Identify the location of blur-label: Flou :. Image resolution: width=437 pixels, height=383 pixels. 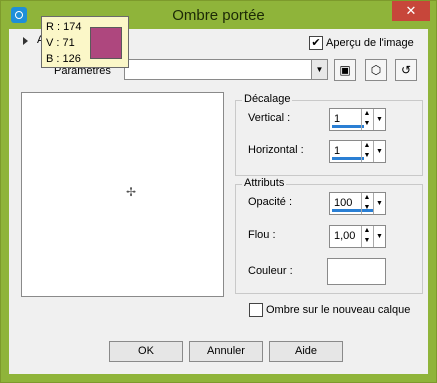
(262, 235).